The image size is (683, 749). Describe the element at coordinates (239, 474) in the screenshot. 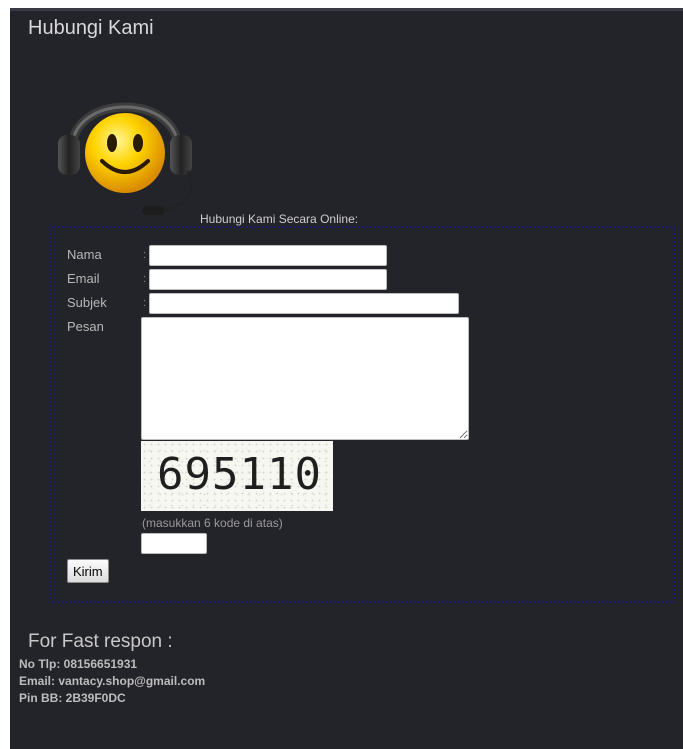

I see `captcha-code: 695110` at that location.